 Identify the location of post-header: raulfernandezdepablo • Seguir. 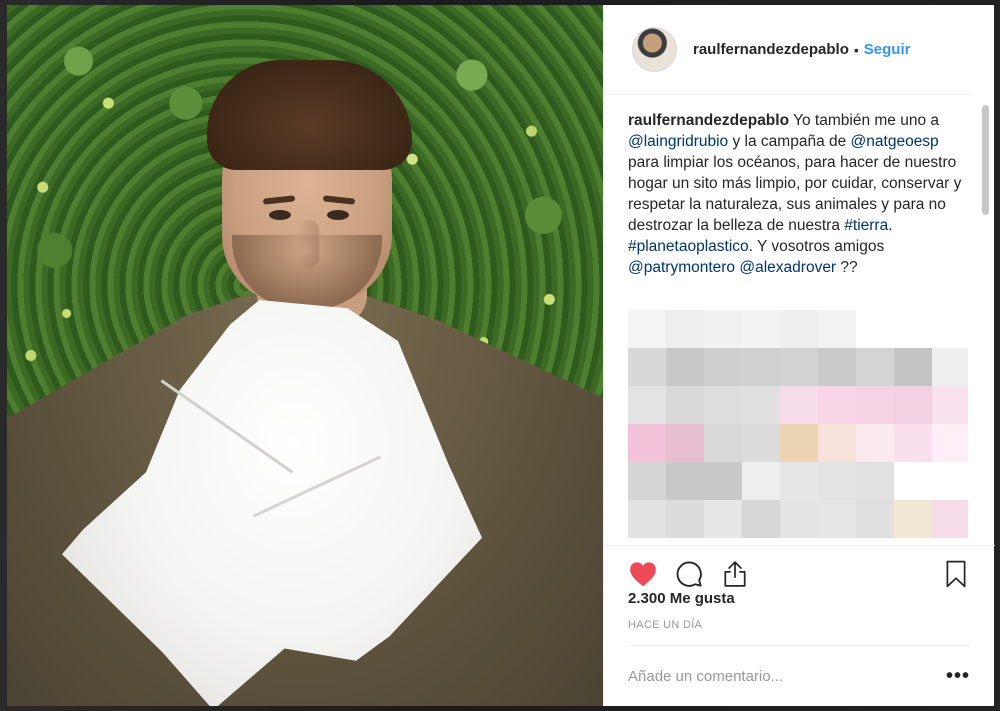
(787, 50).